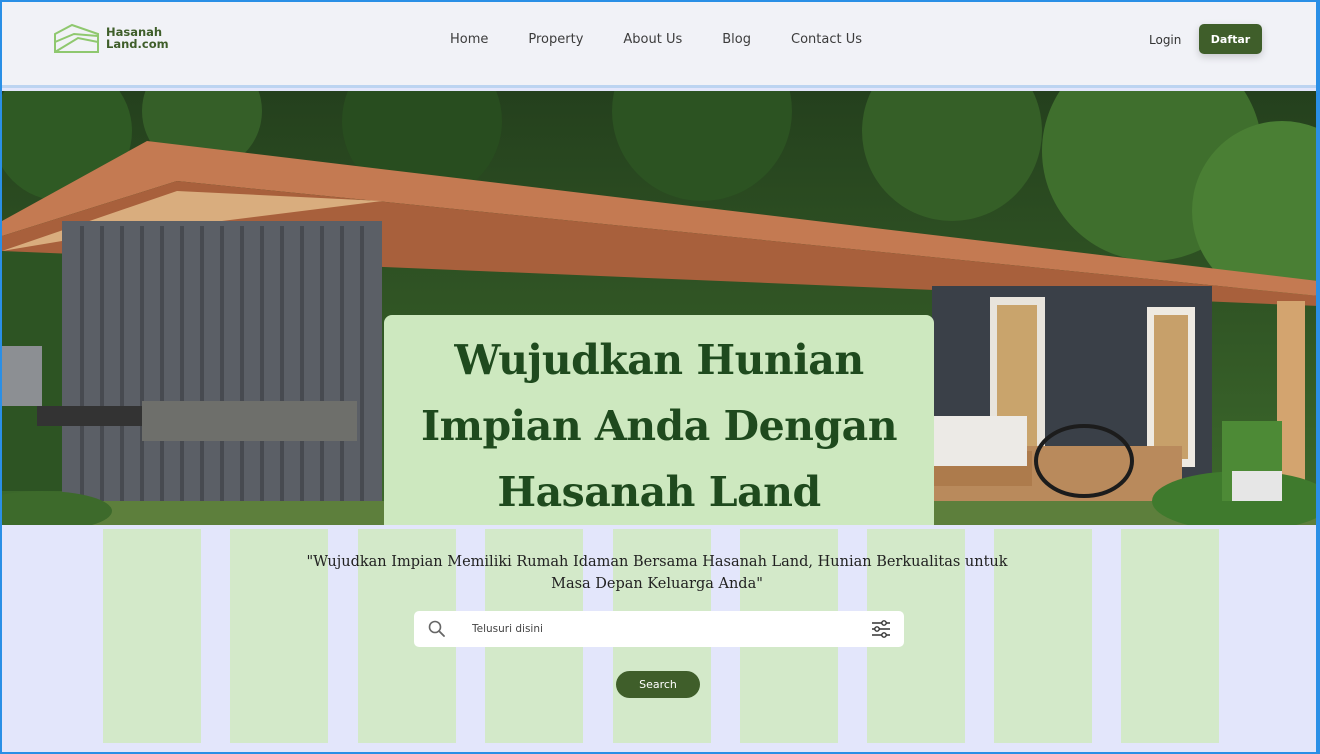 Image resolution: width=1320 pixels, height=754 pixels. What do you see at coordinates (1165, 40) in the screenshot?
I see `login-link: Login` at bounding box center [1165, 40].